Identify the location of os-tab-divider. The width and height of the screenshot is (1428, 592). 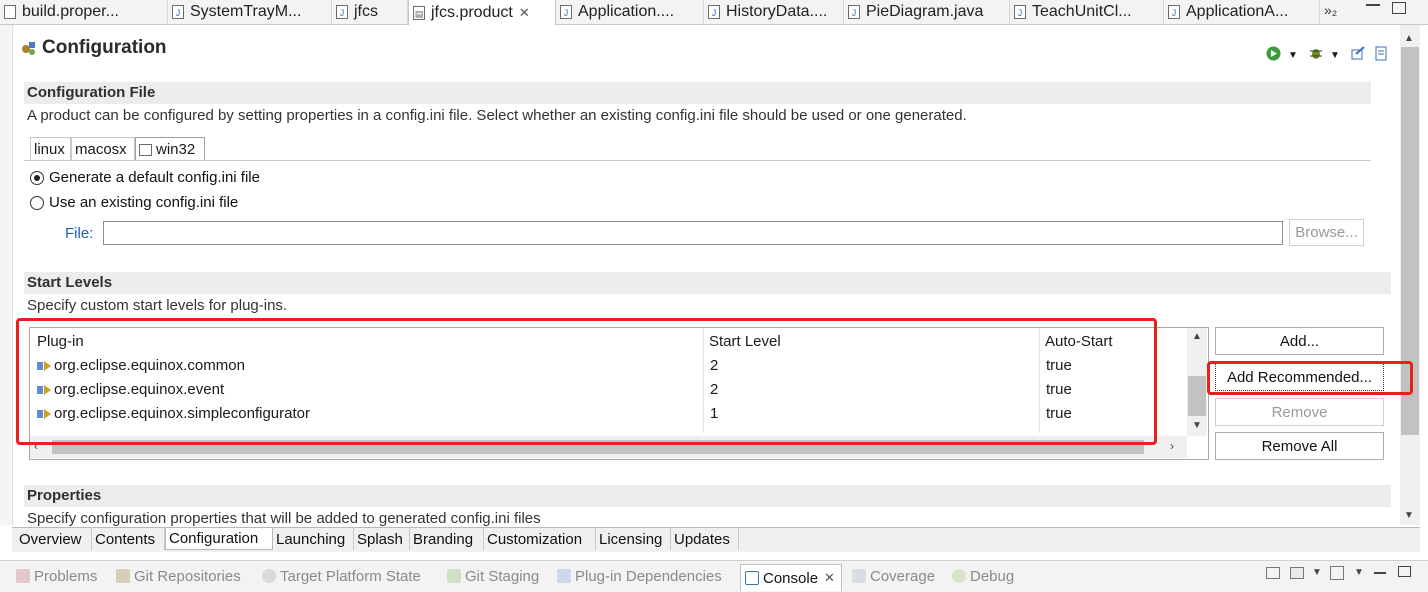
(697, 160).